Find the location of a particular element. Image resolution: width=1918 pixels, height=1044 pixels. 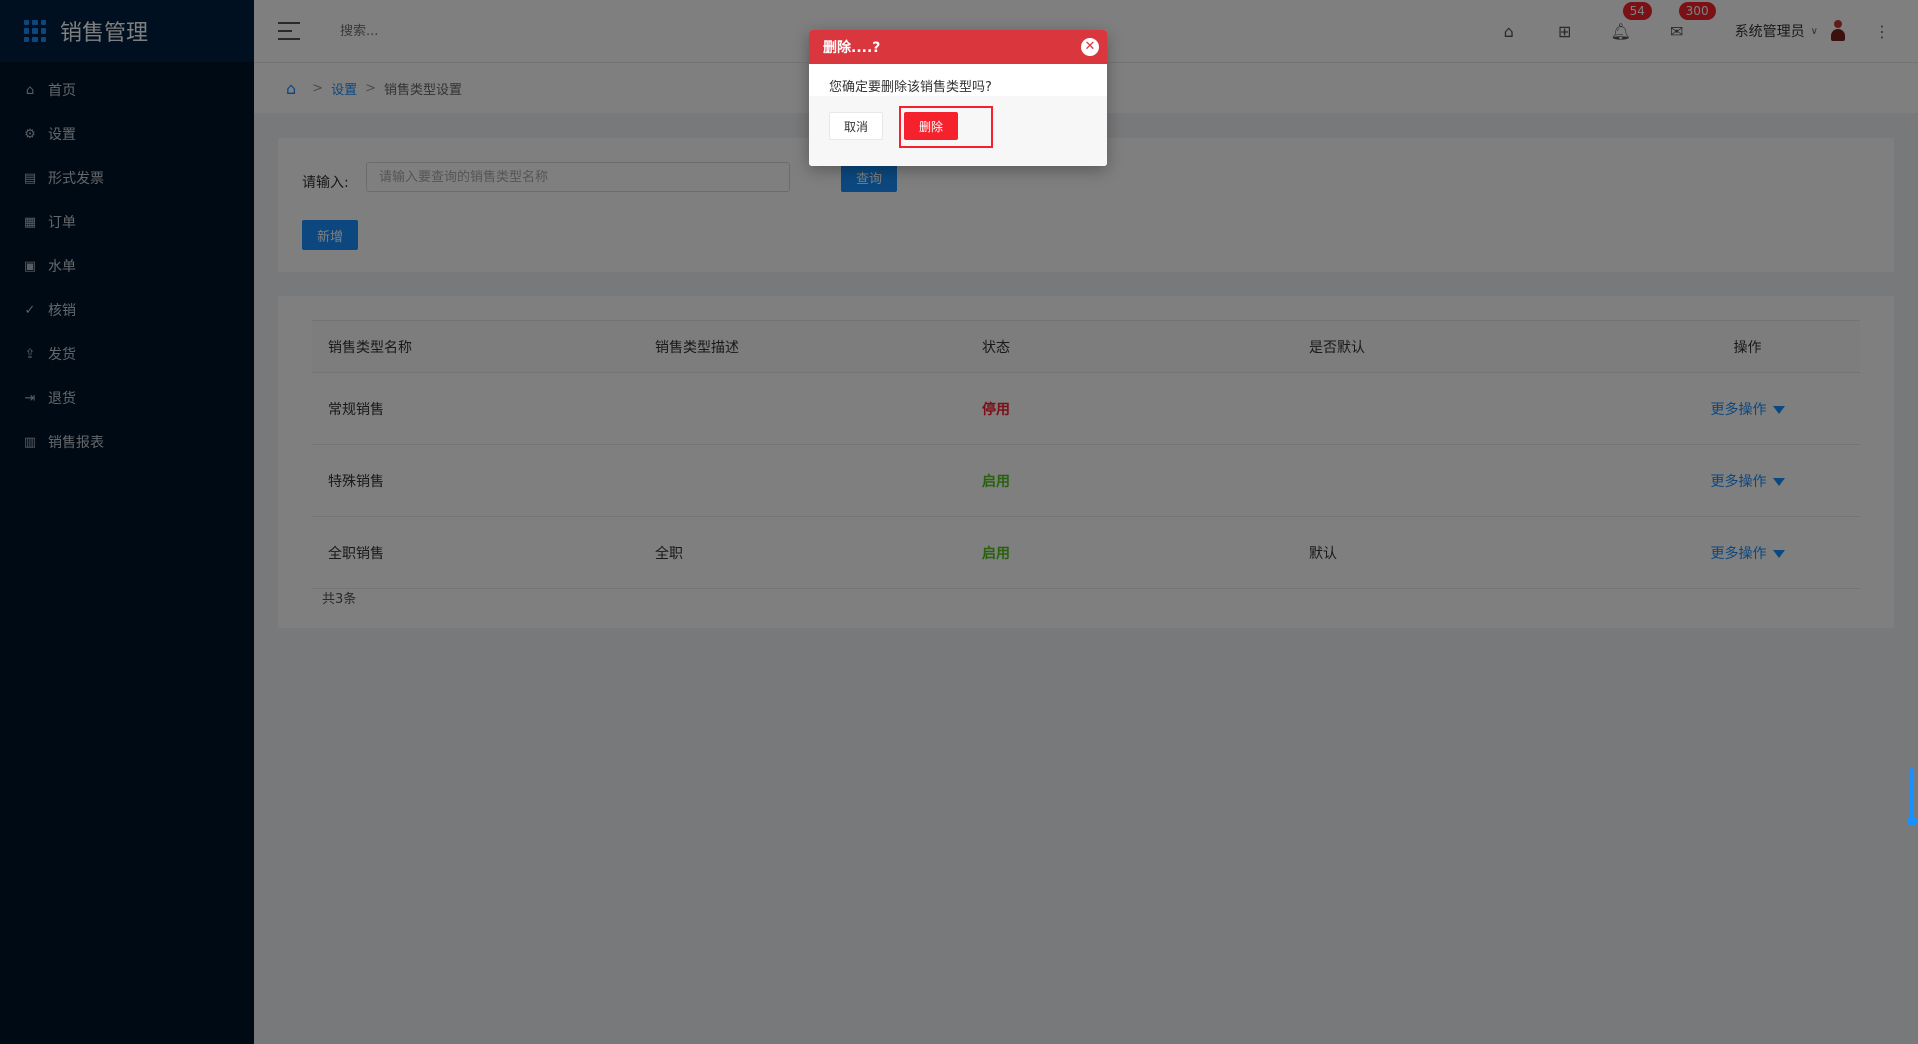

dialog-footer: 取消 删除 is located at coordinates (958, 131).